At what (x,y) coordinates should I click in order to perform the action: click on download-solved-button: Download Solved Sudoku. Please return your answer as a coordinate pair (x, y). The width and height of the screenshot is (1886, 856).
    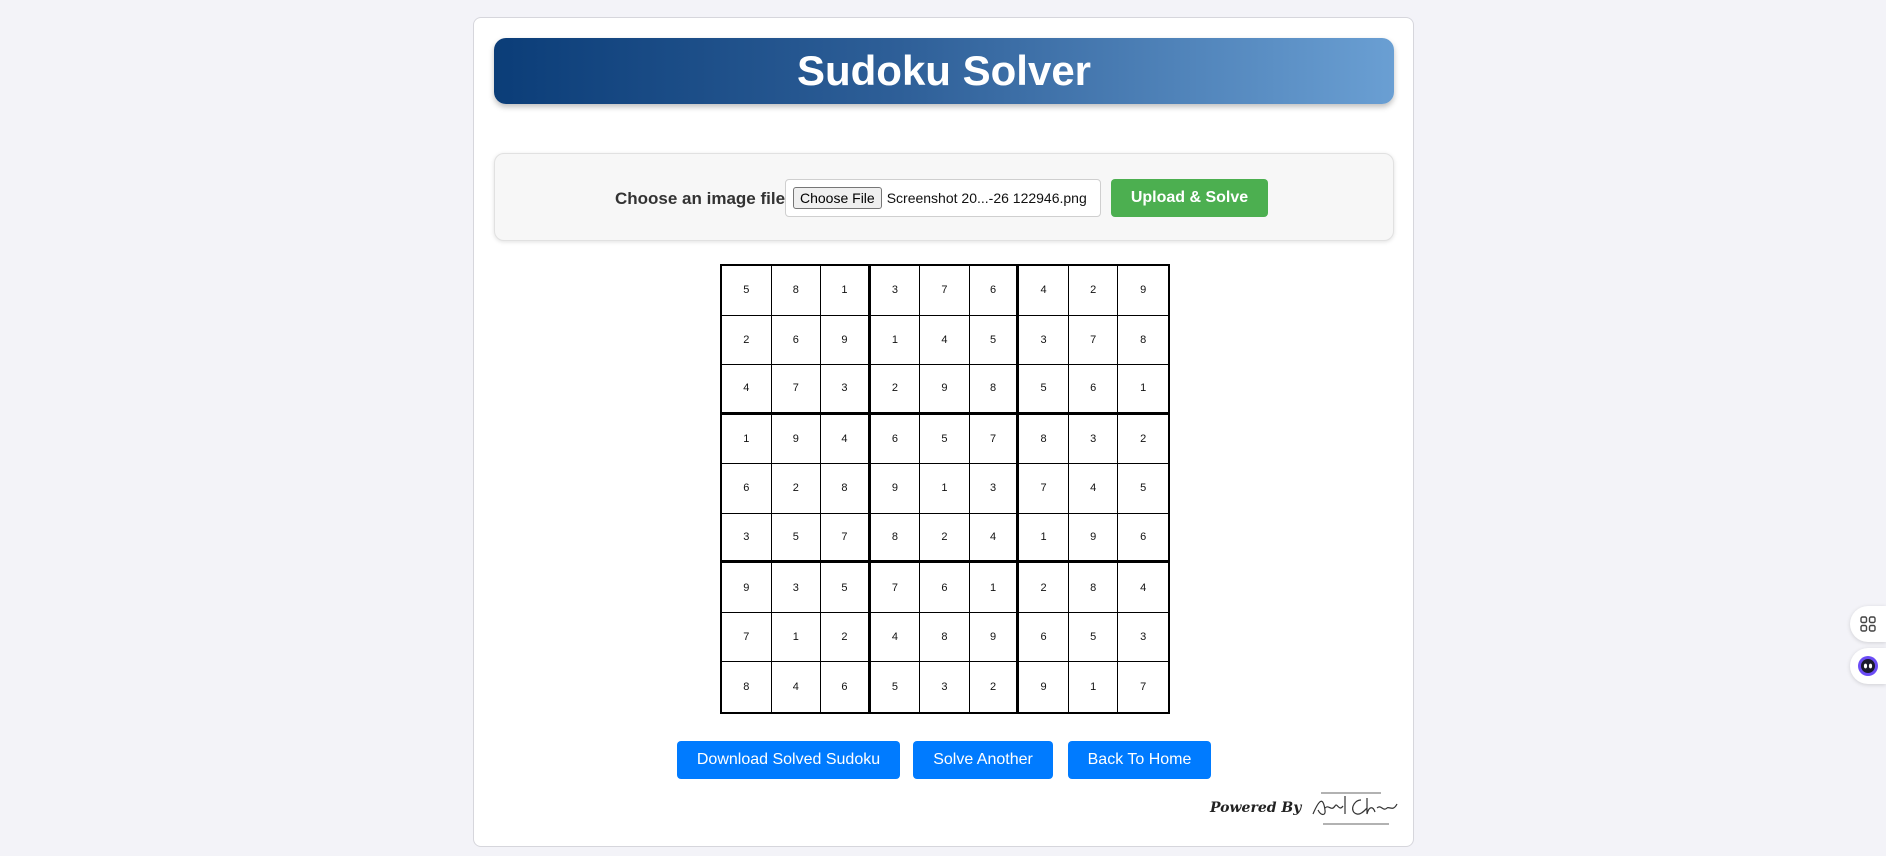
    Looking at the image, I should click on (788, 760).